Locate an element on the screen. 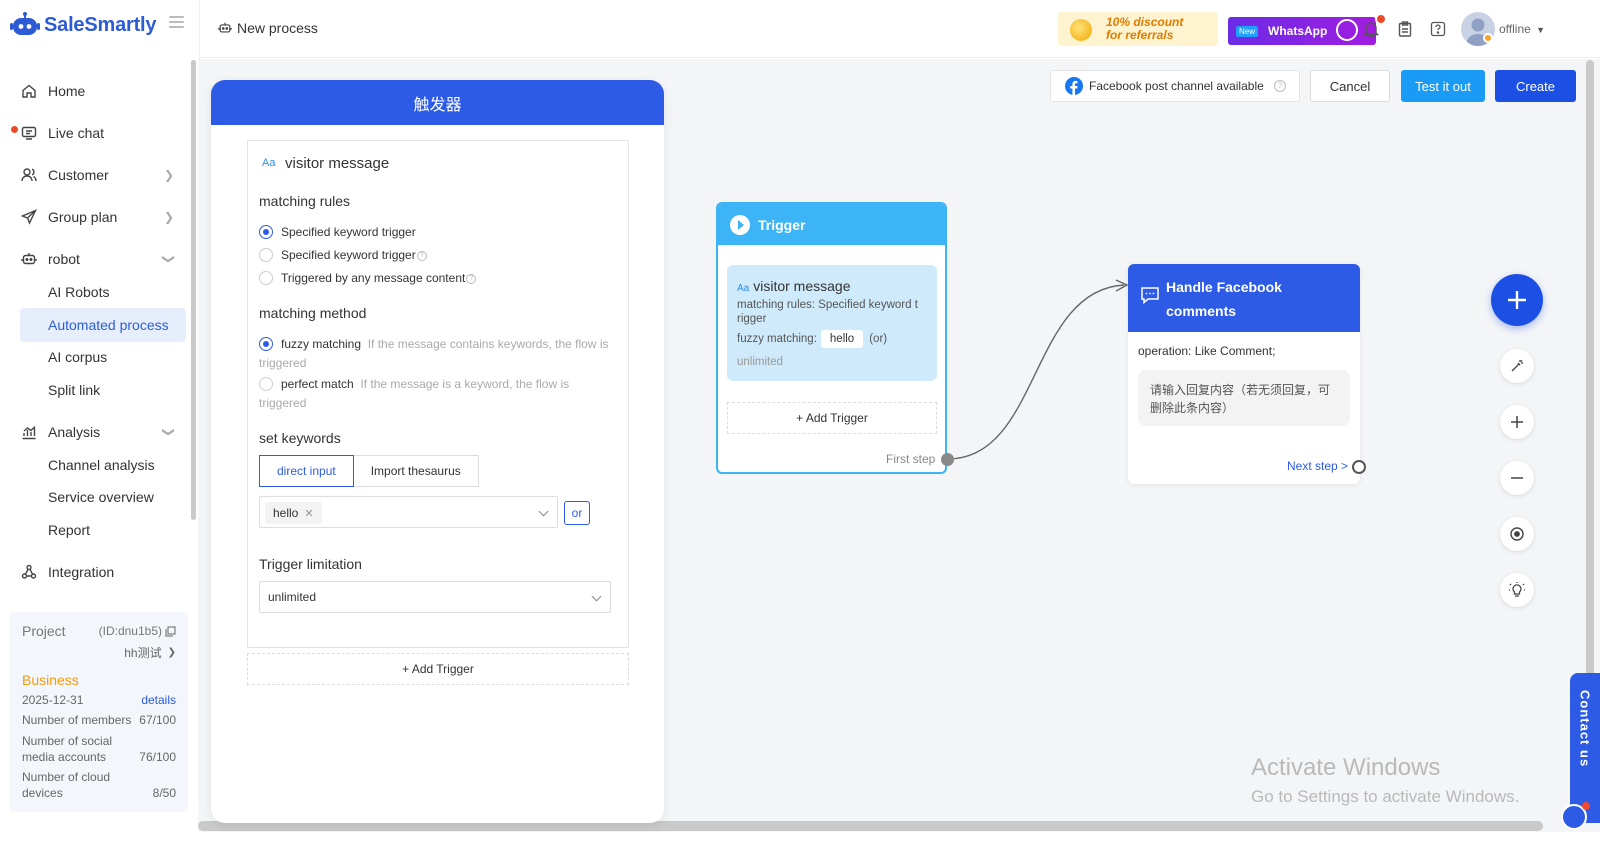 This screenshot has width=1600, height=848. tab-import-thesaurus: Import thesaurus is located at coordinates (416, 471).